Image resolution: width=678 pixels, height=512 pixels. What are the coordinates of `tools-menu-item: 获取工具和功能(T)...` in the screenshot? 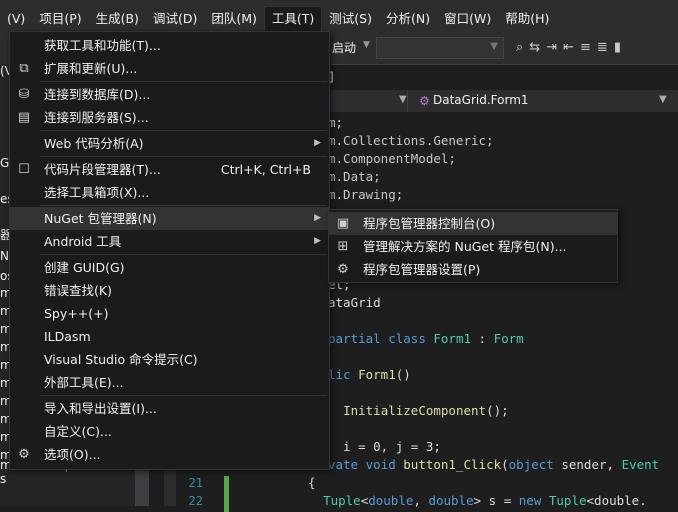 It's located at (169, 45).